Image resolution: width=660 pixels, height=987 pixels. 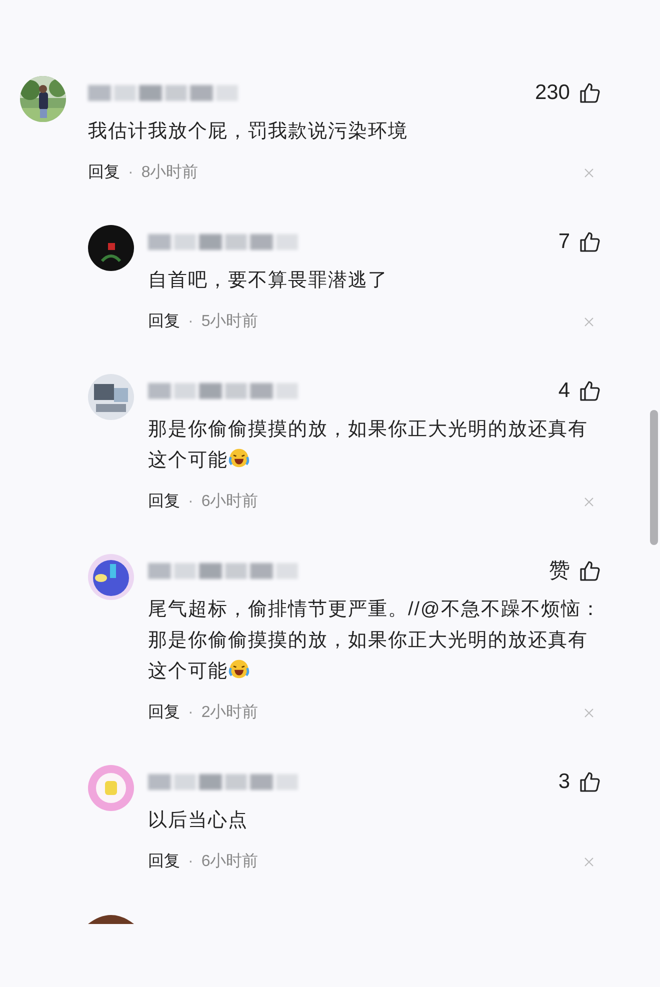 What do you see at coordinates (564, 782) in the screenshot?
I see `like-count: 3` at bounding box center [564, 782].